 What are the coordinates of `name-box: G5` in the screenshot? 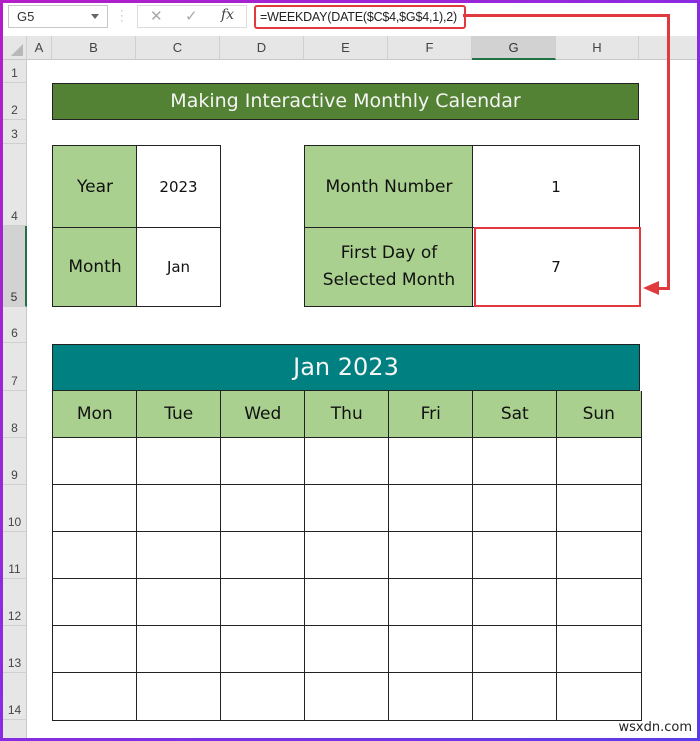 It's located at (58, 16).